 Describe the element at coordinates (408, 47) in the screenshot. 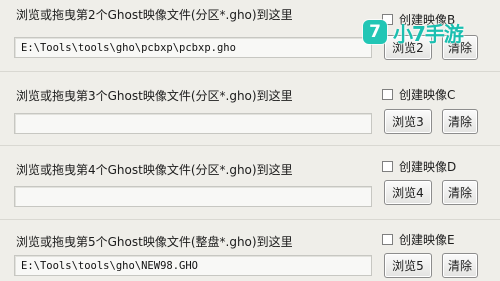

I see `browse-2-button: 浏览2` at that location.